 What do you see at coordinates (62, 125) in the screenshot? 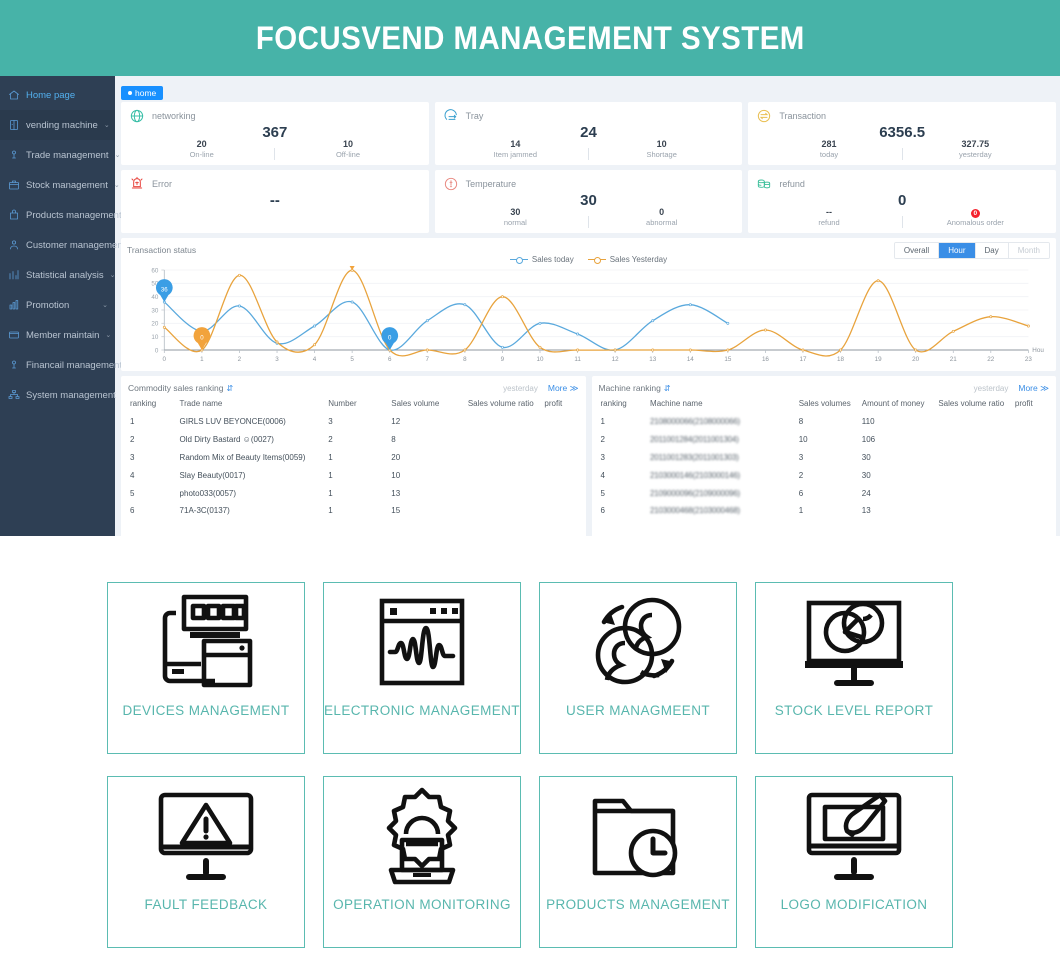
I see `sidebar-item-label: vending machine` at bounding box center [62, 125].